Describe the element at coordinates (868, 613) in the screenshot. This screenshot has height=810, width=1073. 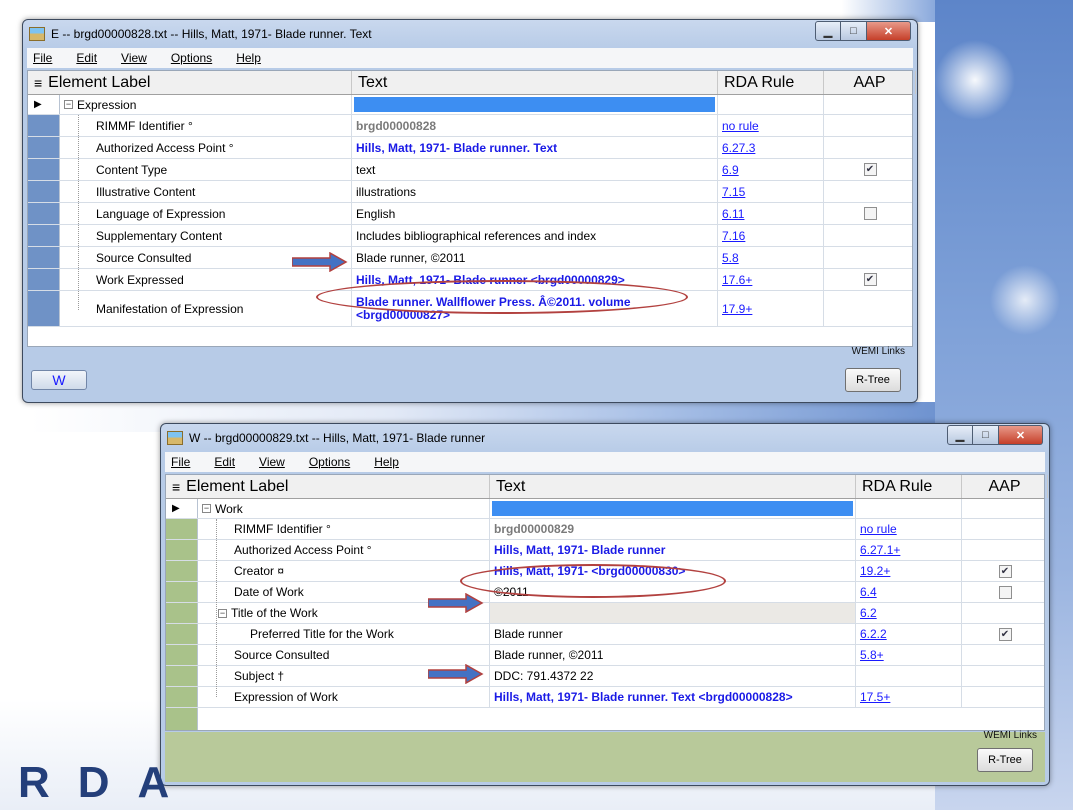
I see `rda-rule-link: 6.2` at that location.